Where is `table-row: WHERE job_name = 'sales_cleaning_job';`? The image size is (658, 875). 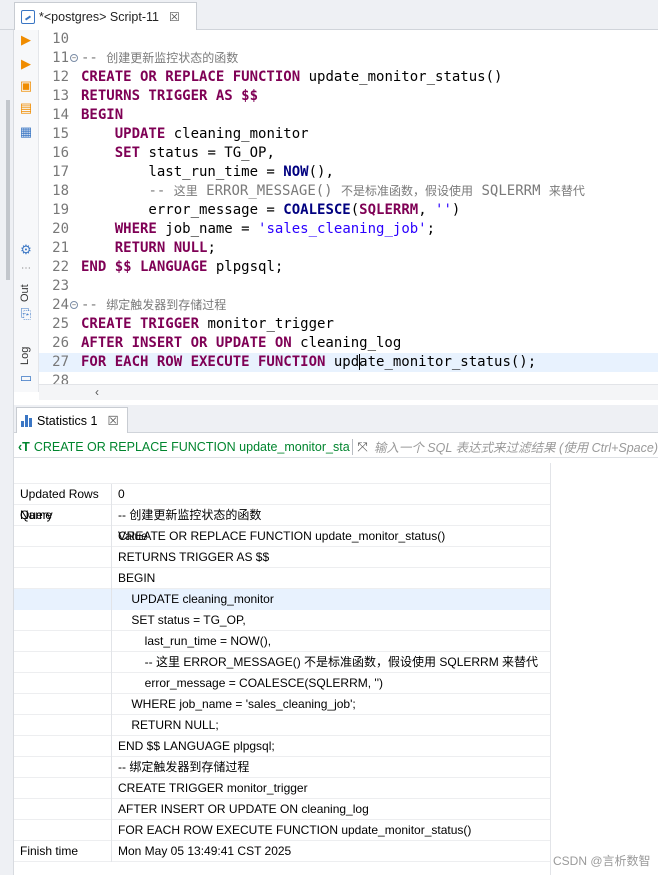
table-row: WHERE job_name = 'sales_cleaning_job'; is located at coordinates (282, 704).